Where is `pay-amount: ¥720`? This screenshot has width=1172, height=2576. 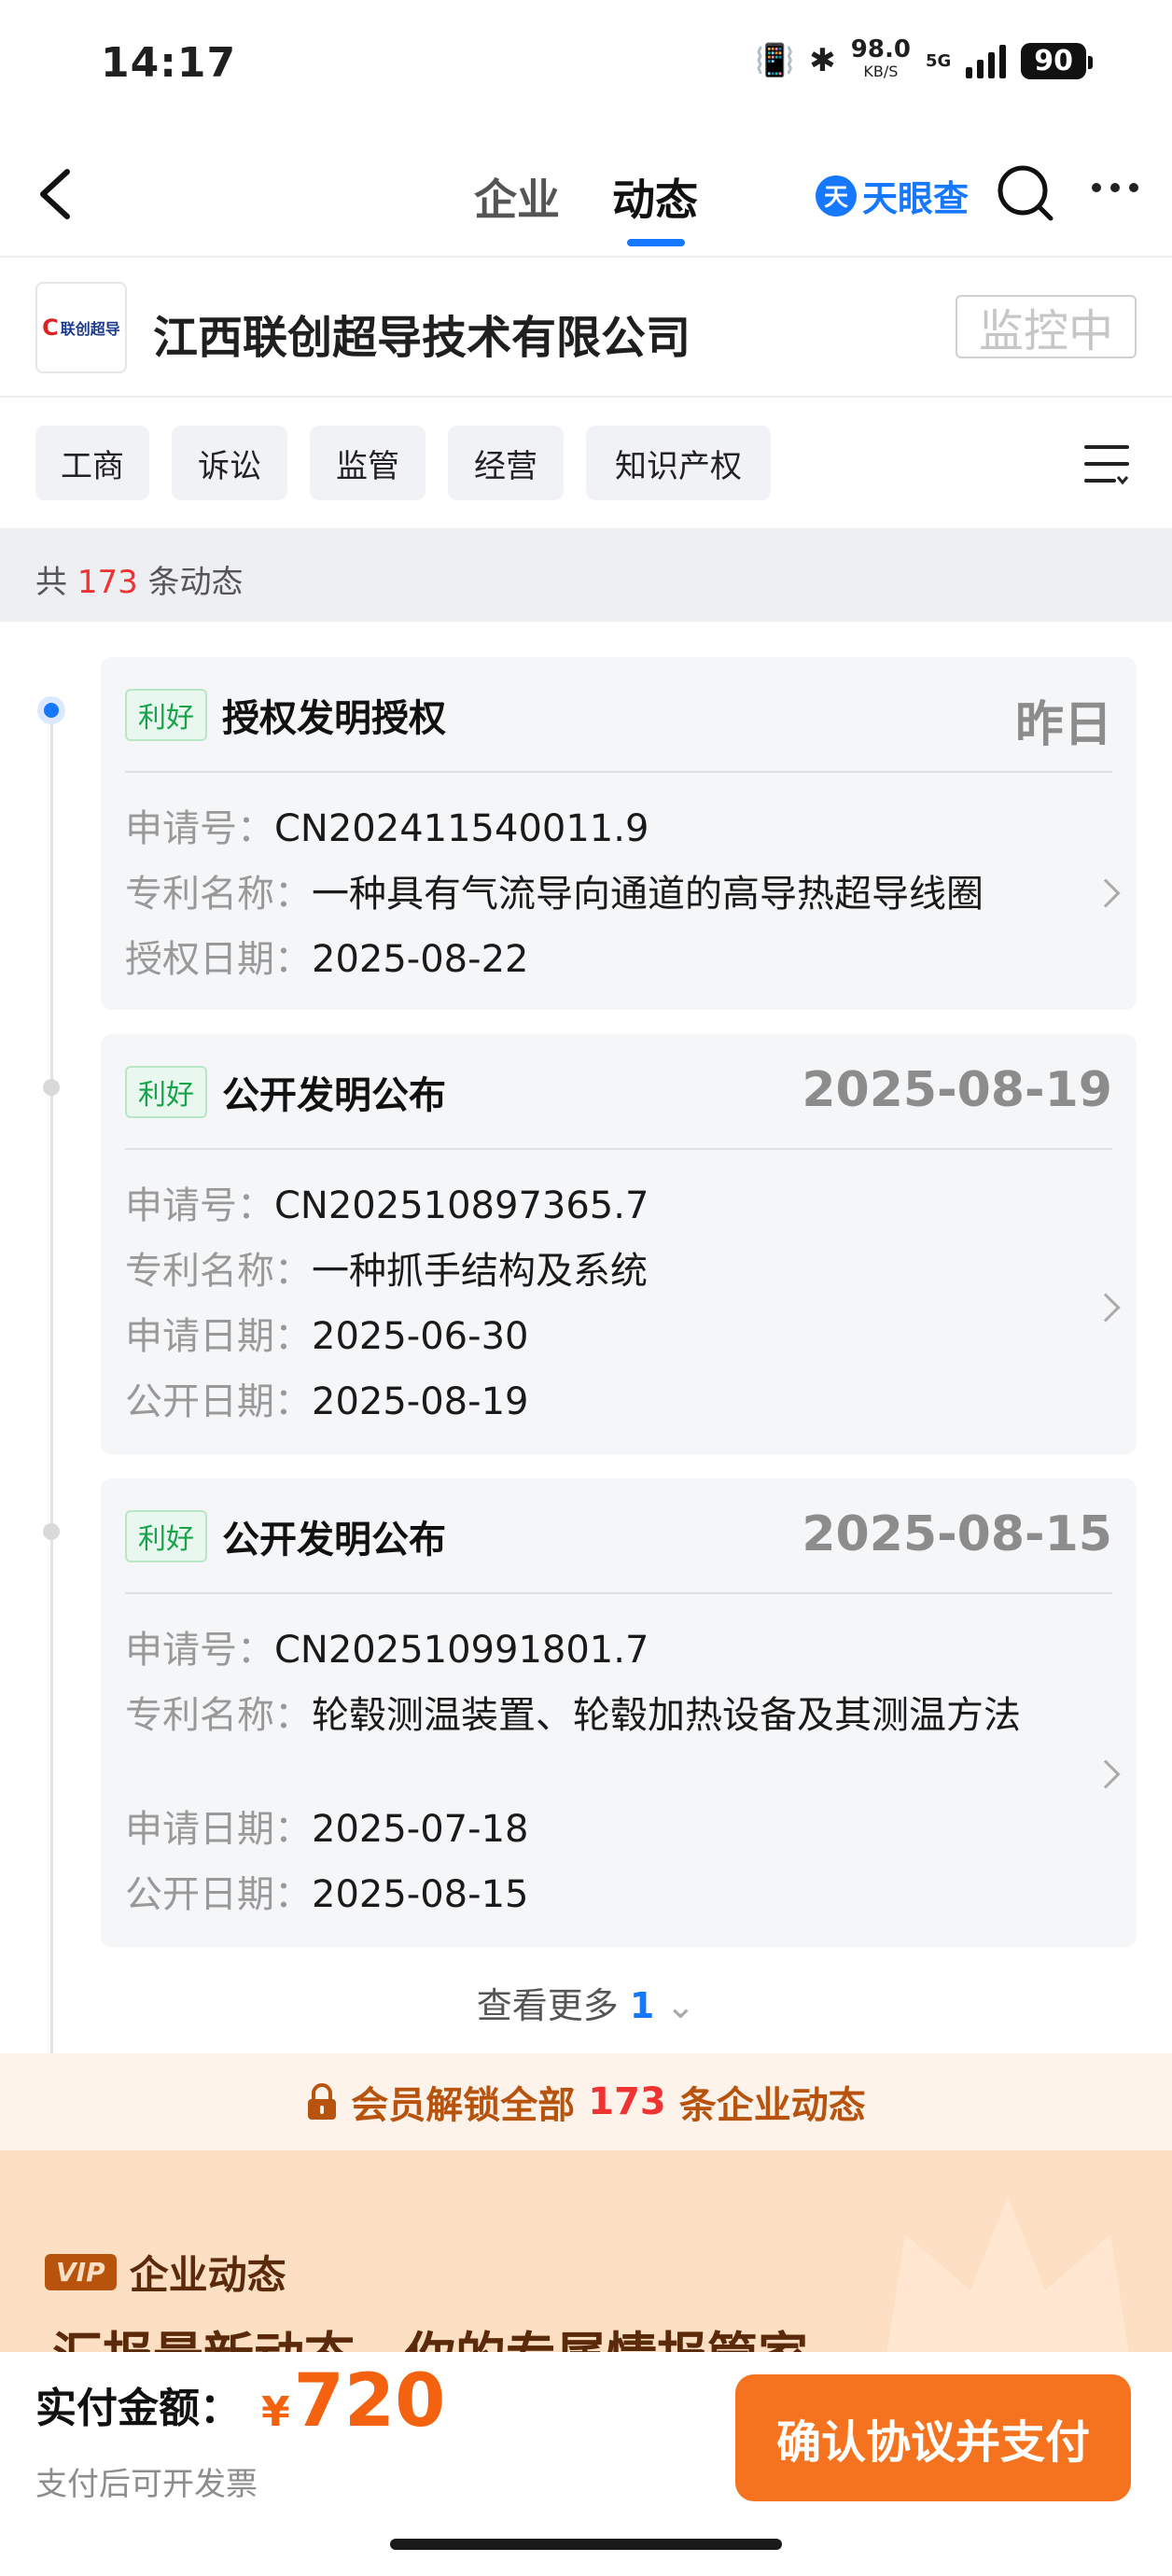 pay-amount: ¥720 is located at coordinates (353, 2401).